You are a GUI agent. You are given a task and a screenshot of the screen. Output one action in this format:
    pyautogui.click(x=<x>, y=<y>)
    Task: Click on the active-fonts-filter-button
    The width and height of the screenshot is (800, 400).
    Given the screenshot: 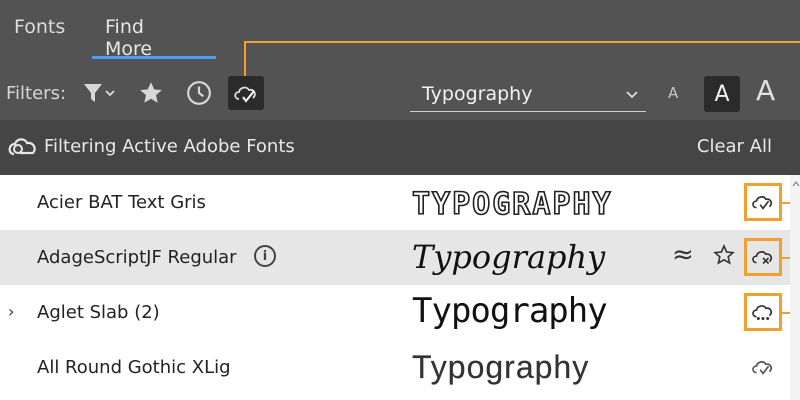 What is the action you would take?
    pyautogui.click(x=246, y=93)
    